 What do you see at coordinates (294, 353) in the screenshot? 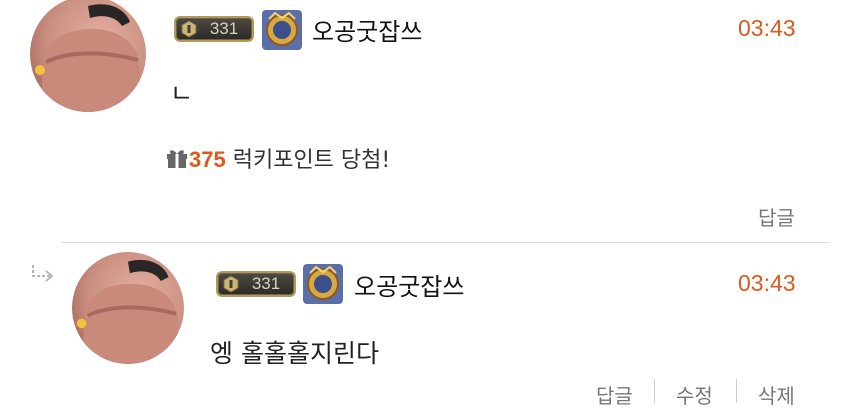
I see `comment-text: 엥 홀홀홀지린다` at bounding box center [294, 353].